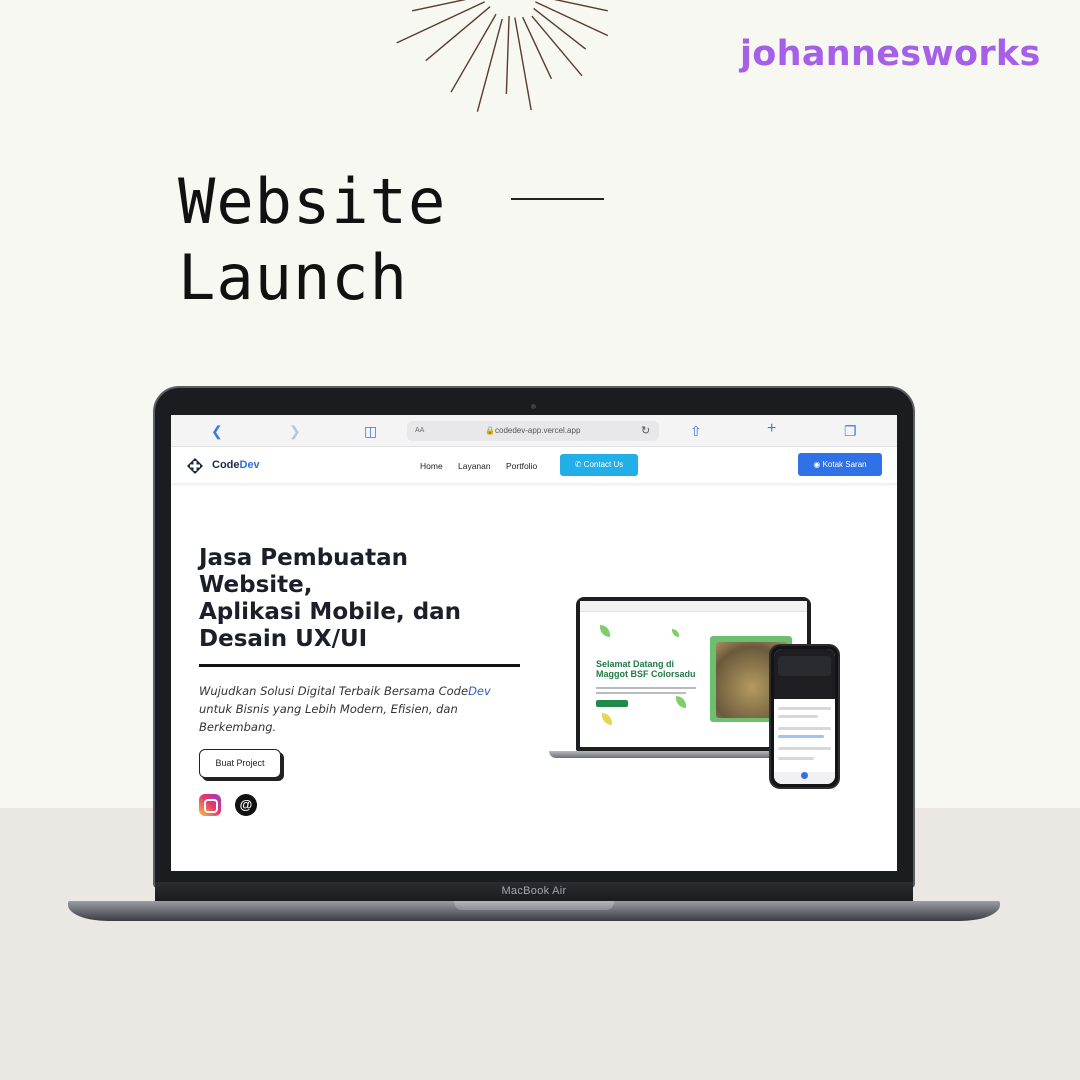  I want to click on mockup-phone-header, so click(804, 674).